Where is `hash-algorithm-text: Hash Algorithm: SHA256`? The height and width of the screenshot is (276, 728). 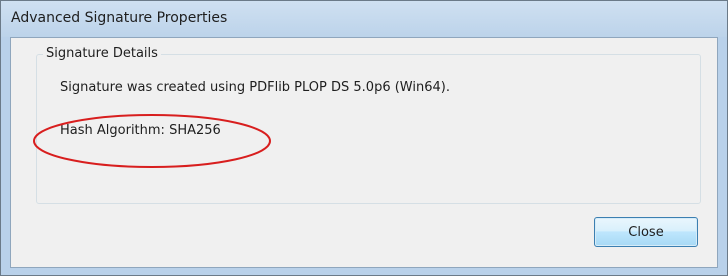 hash-algorithm-text: Hash Algorithm: SHA256 is located at coordinates (140, 130).